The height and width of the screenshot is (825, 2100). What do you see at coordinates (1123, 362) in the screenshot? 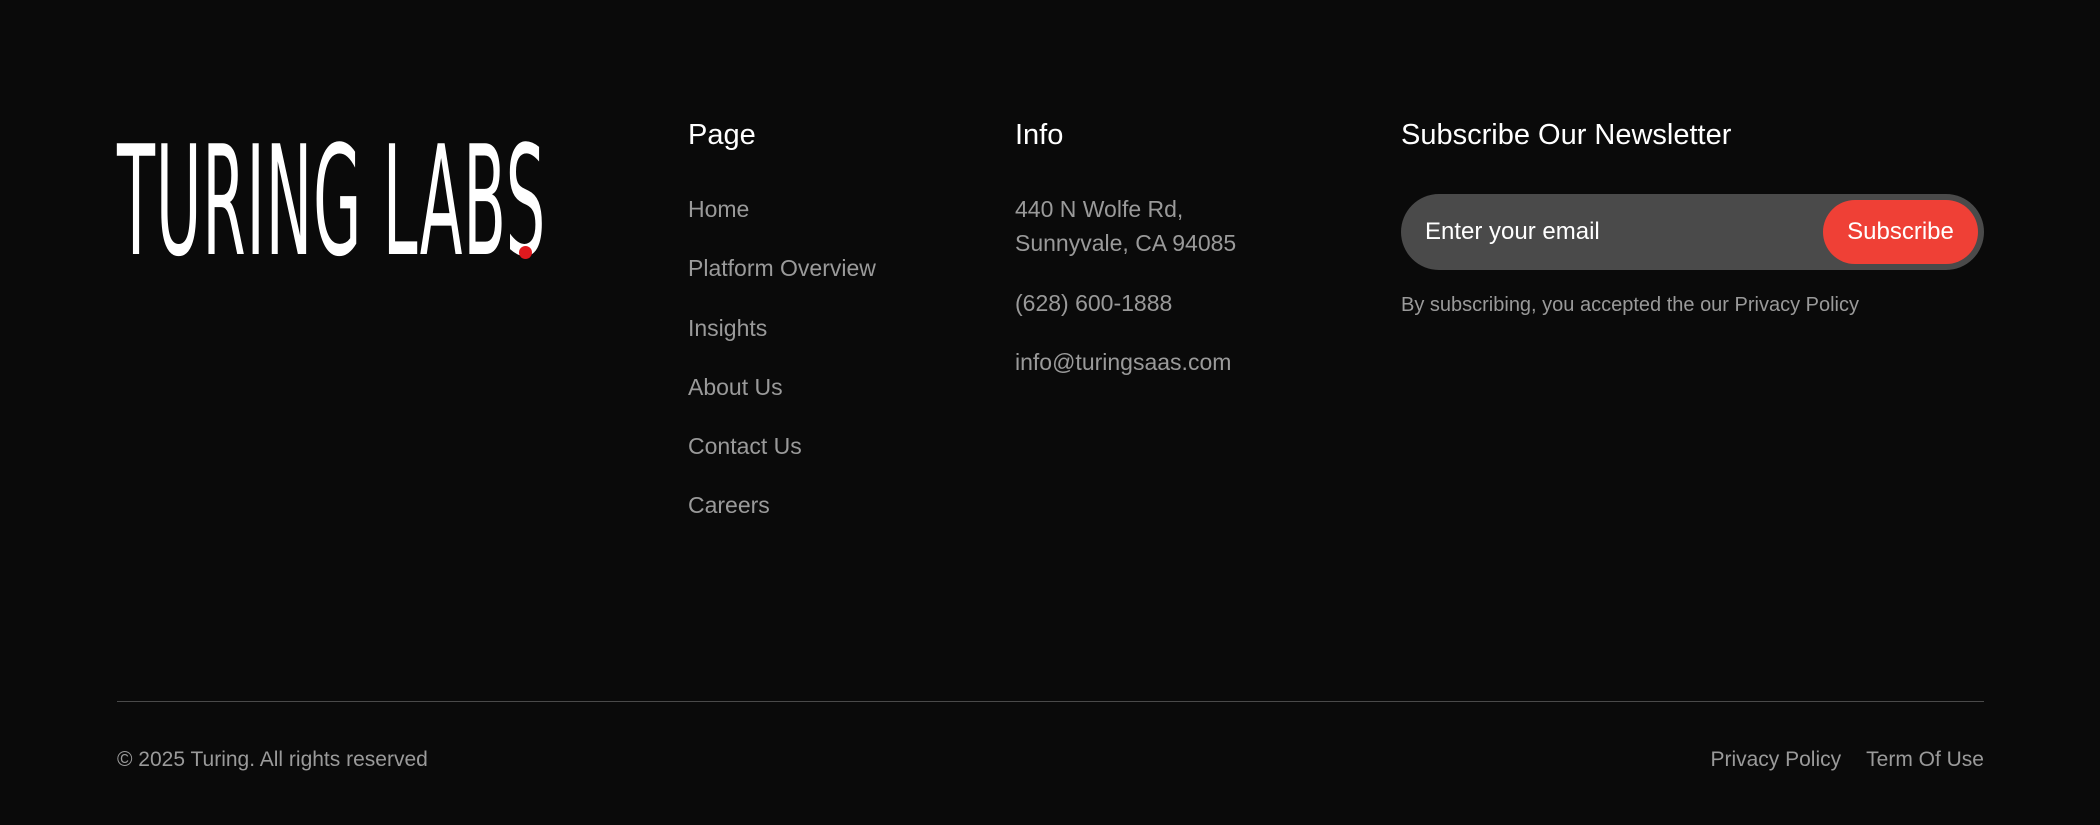
I see `email-address: info@turingsaas.com` at bounding box center [1123, 362].